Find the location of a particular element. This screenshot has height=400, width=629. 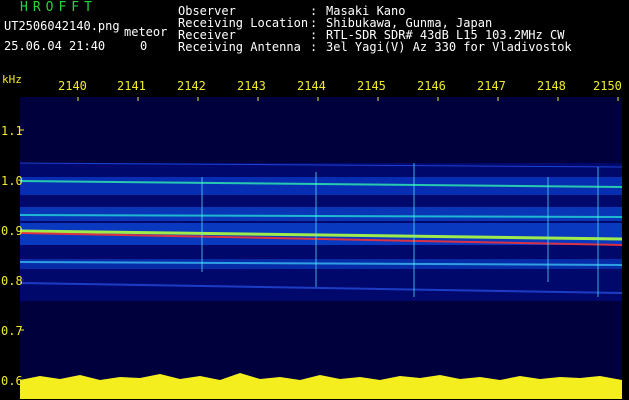

x-tick-label: 2150 is located at coordinates (607, 86).